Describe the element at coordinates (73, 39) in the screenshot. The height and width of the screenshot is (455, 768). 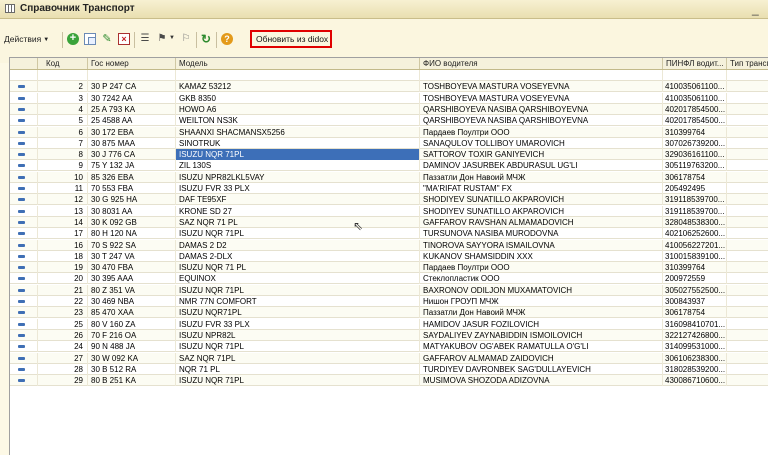
I see `add-icon: +` at that location.